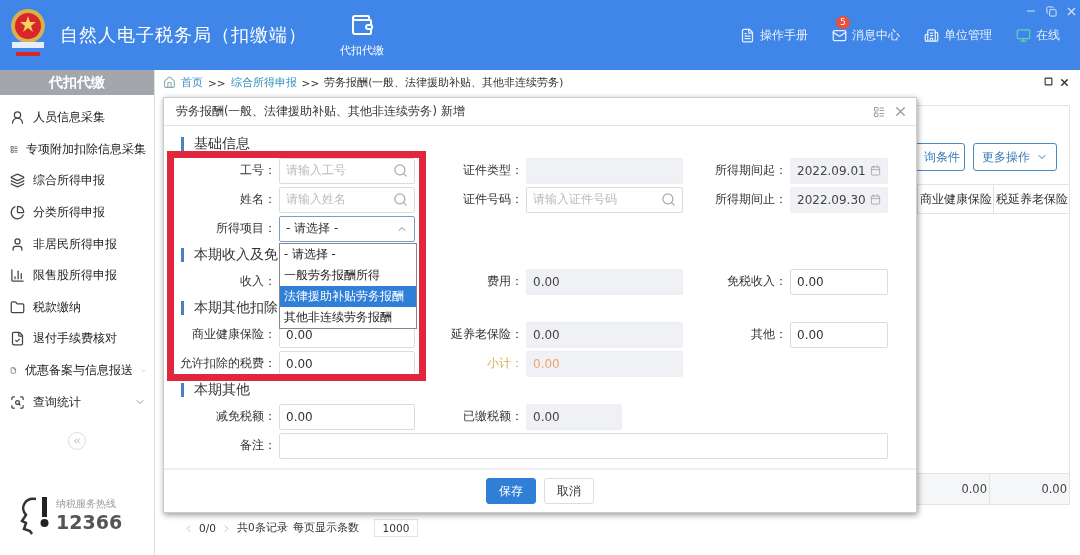 This screenshot has width=1080, height=555. Describe the element at coordinates (504, 363) in the screenshot. I see `field-label: 小计：` at that location.